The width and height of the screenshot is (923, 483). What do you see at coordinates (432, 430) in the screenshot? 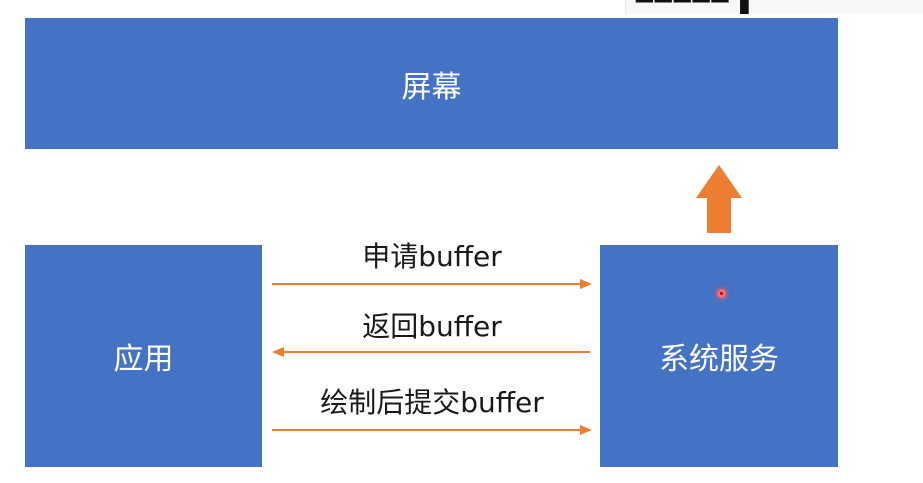
I see `submit-arrow` at bounding box center [432, 430].